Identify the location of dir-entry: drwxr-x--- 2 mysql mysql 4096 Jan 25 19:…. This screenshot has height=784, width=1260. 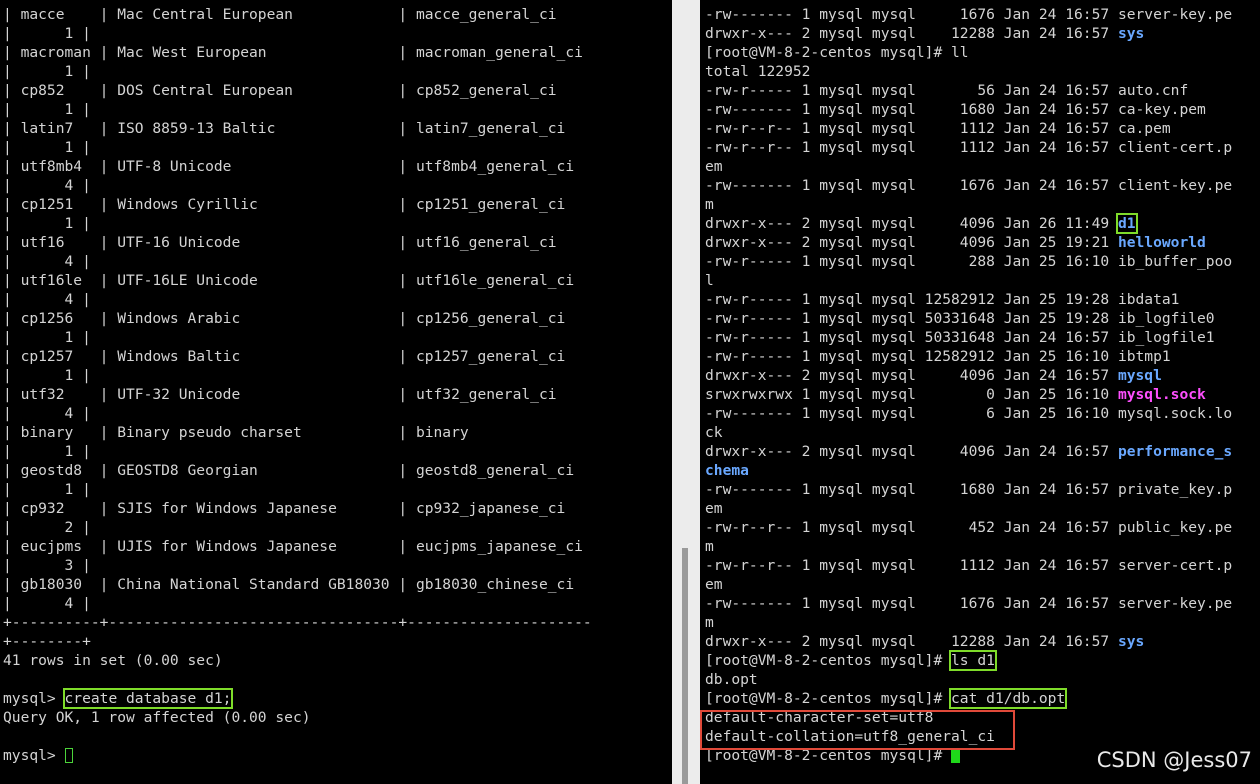
(968, 242).